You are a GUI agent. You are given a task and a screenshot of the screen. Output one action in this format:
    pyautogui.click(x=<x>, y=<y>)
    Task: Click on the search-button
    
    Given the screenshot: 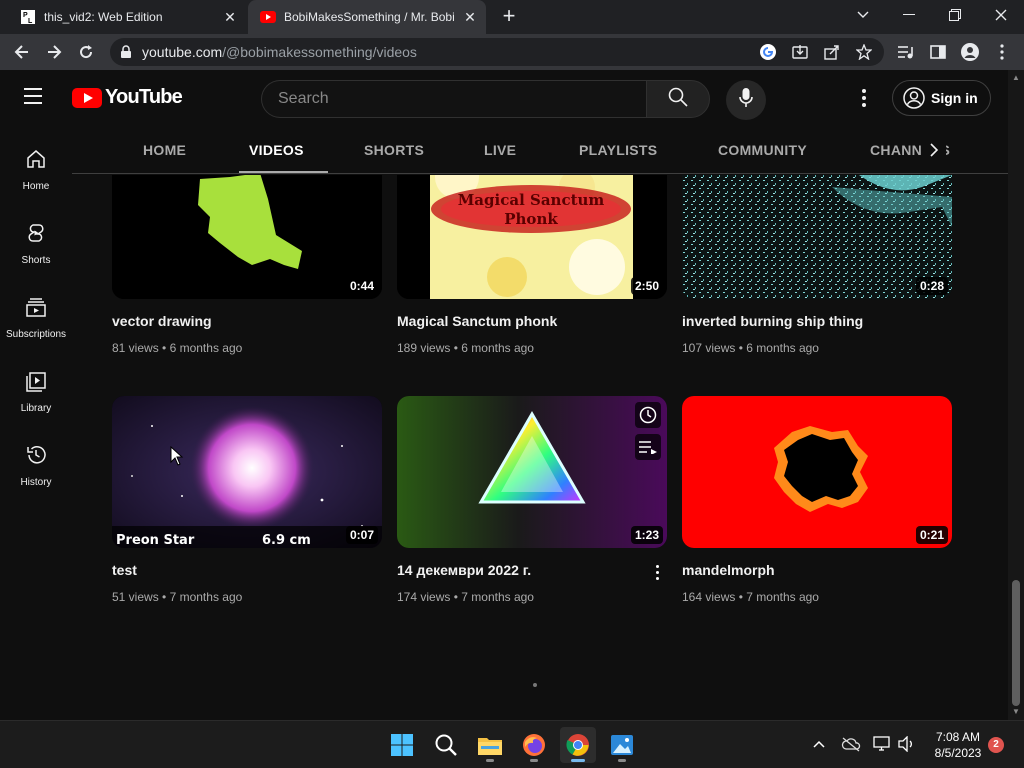 What is the action you would take?
    pyautogui.click(x=678, y=99)
    